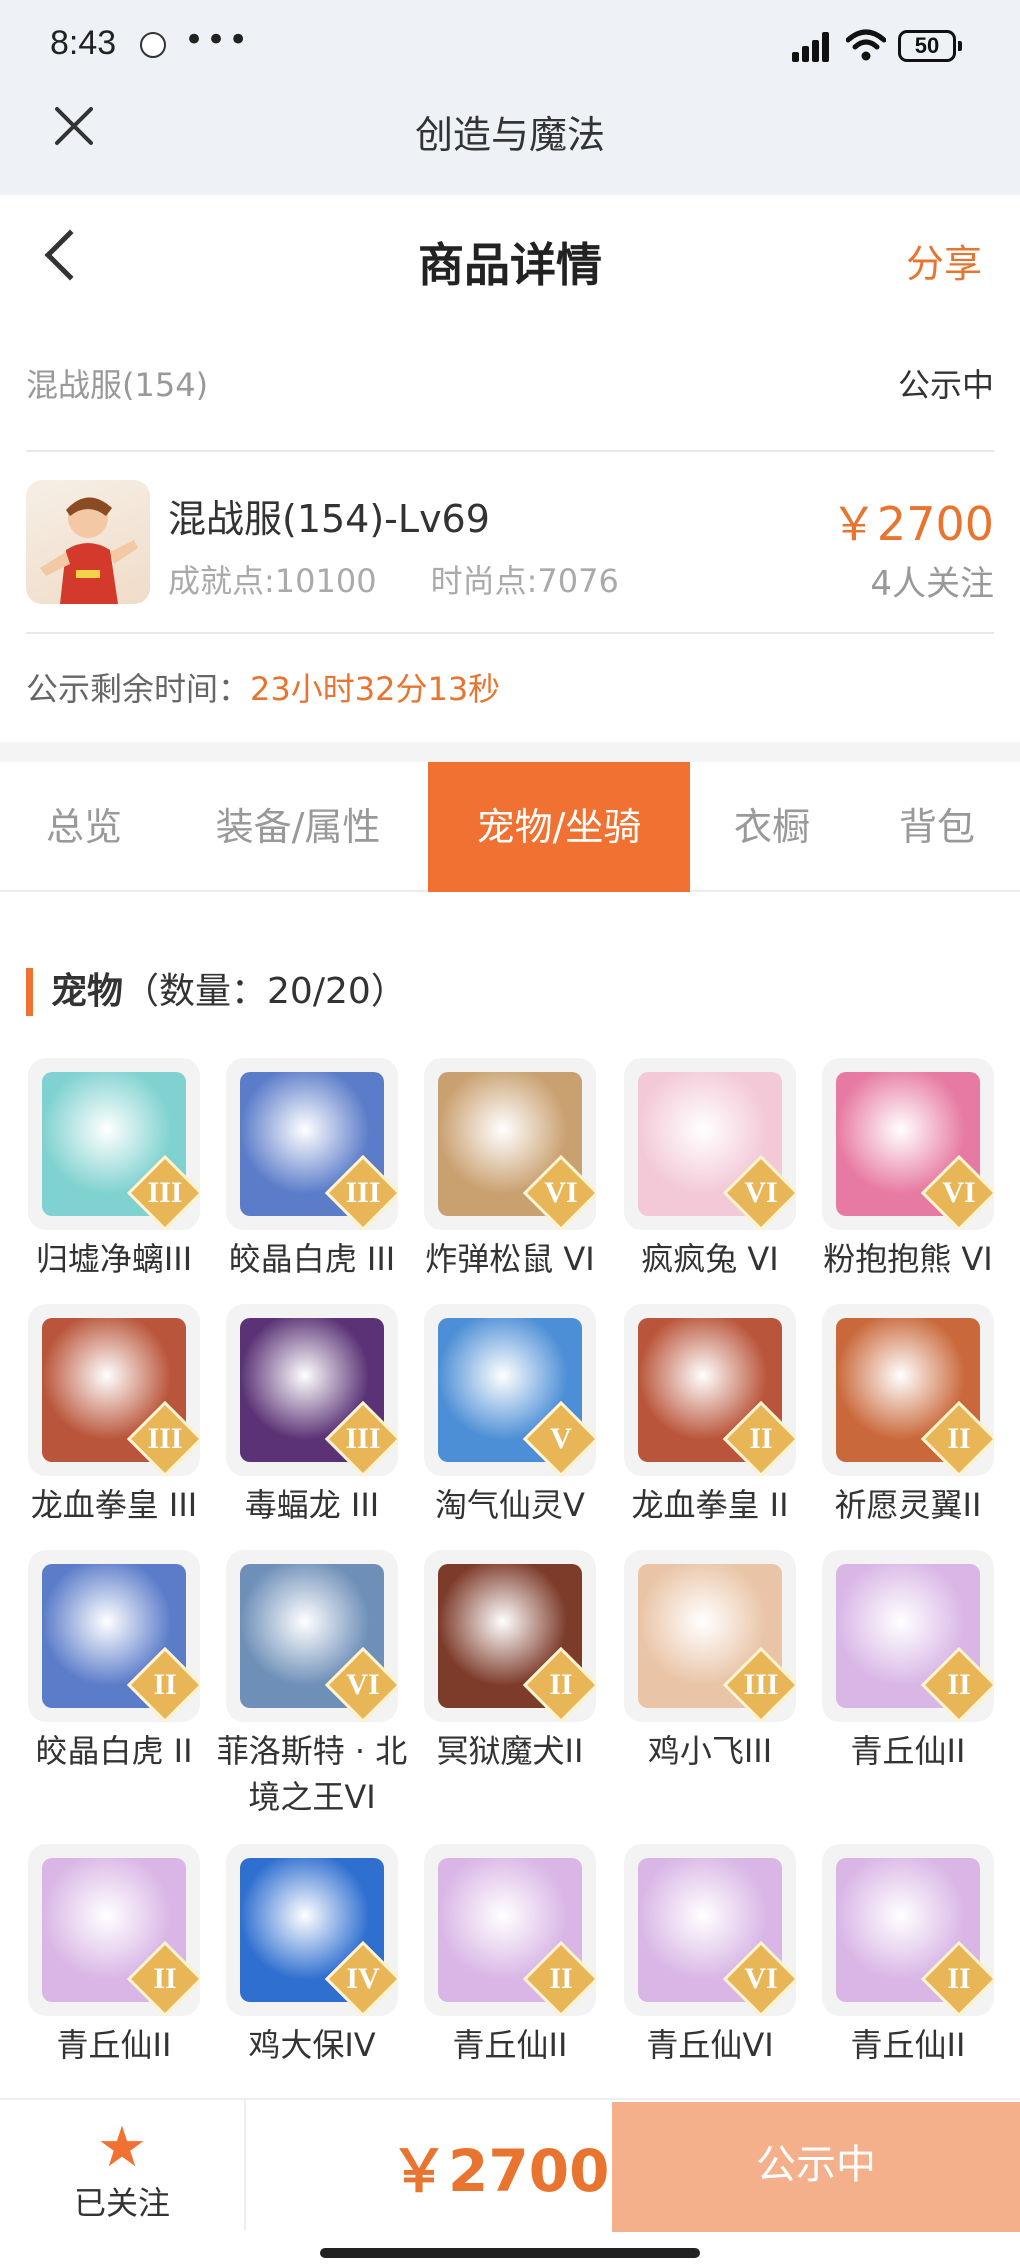 This screenshot has width=1020, height=2267. I want to click on app-title: 创造与魔法, so click(509, 135).